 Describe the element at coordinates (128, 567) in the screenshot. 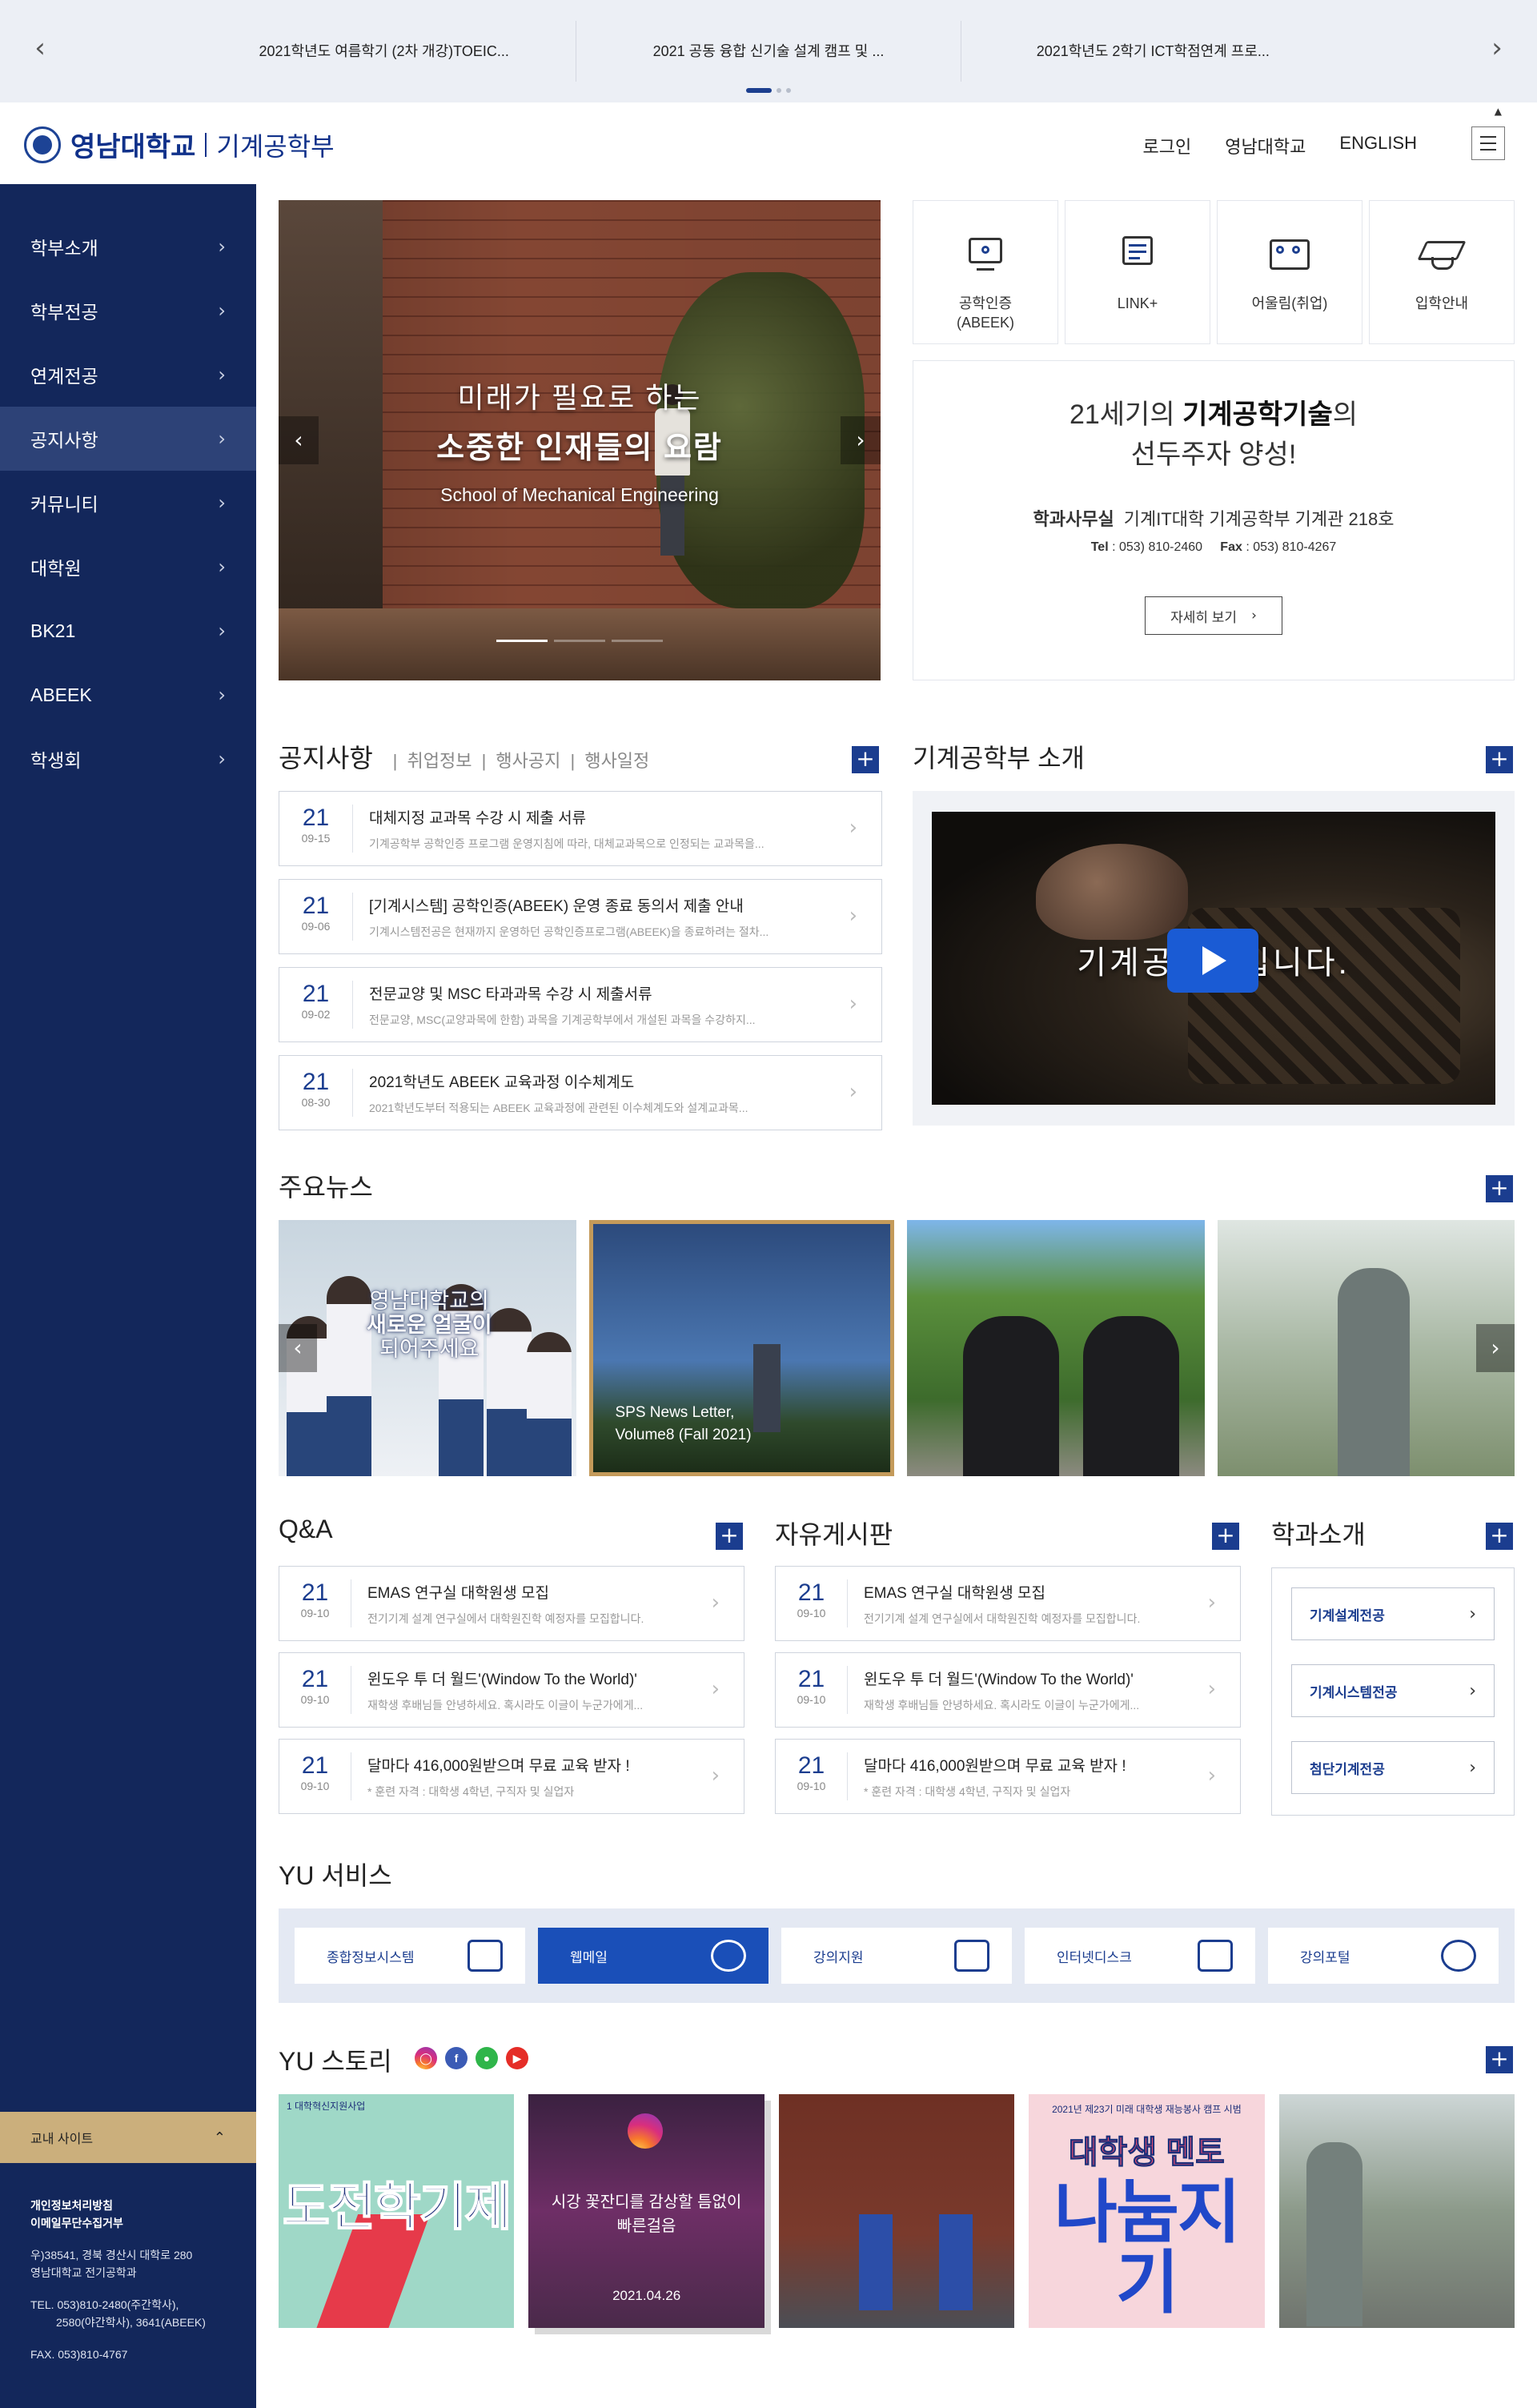

I see `sidebar-item-graduate: 대학원 ›` at that location.